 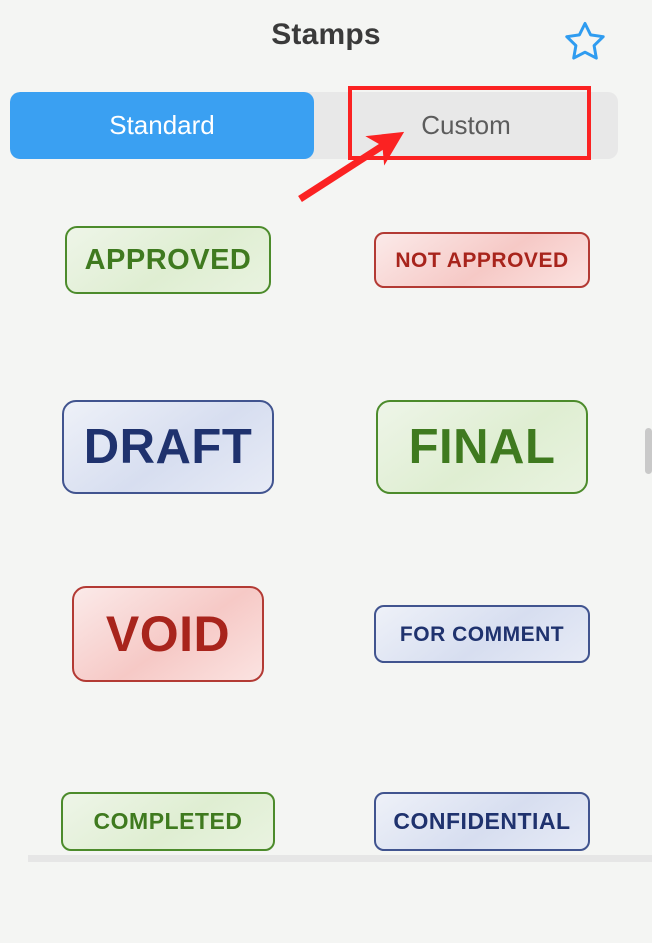 I want to click on stamp-label: DRAFT, so click(x=168, y=447).